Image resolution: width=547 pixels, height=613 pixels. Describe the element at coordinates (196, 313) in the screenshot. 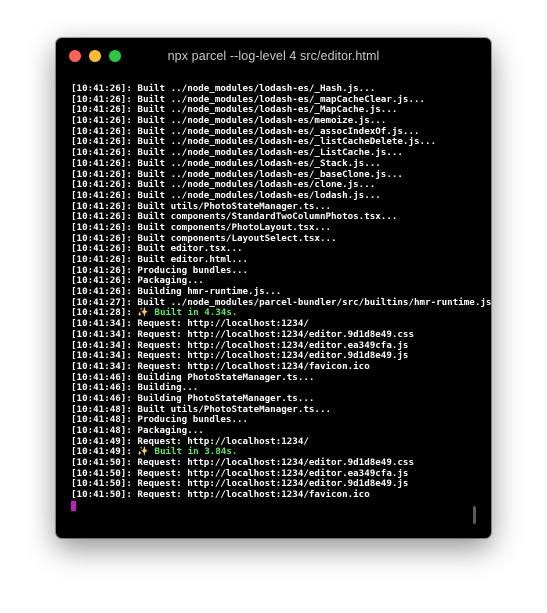

I see `line-message: Built in 4.34s.` at that location.